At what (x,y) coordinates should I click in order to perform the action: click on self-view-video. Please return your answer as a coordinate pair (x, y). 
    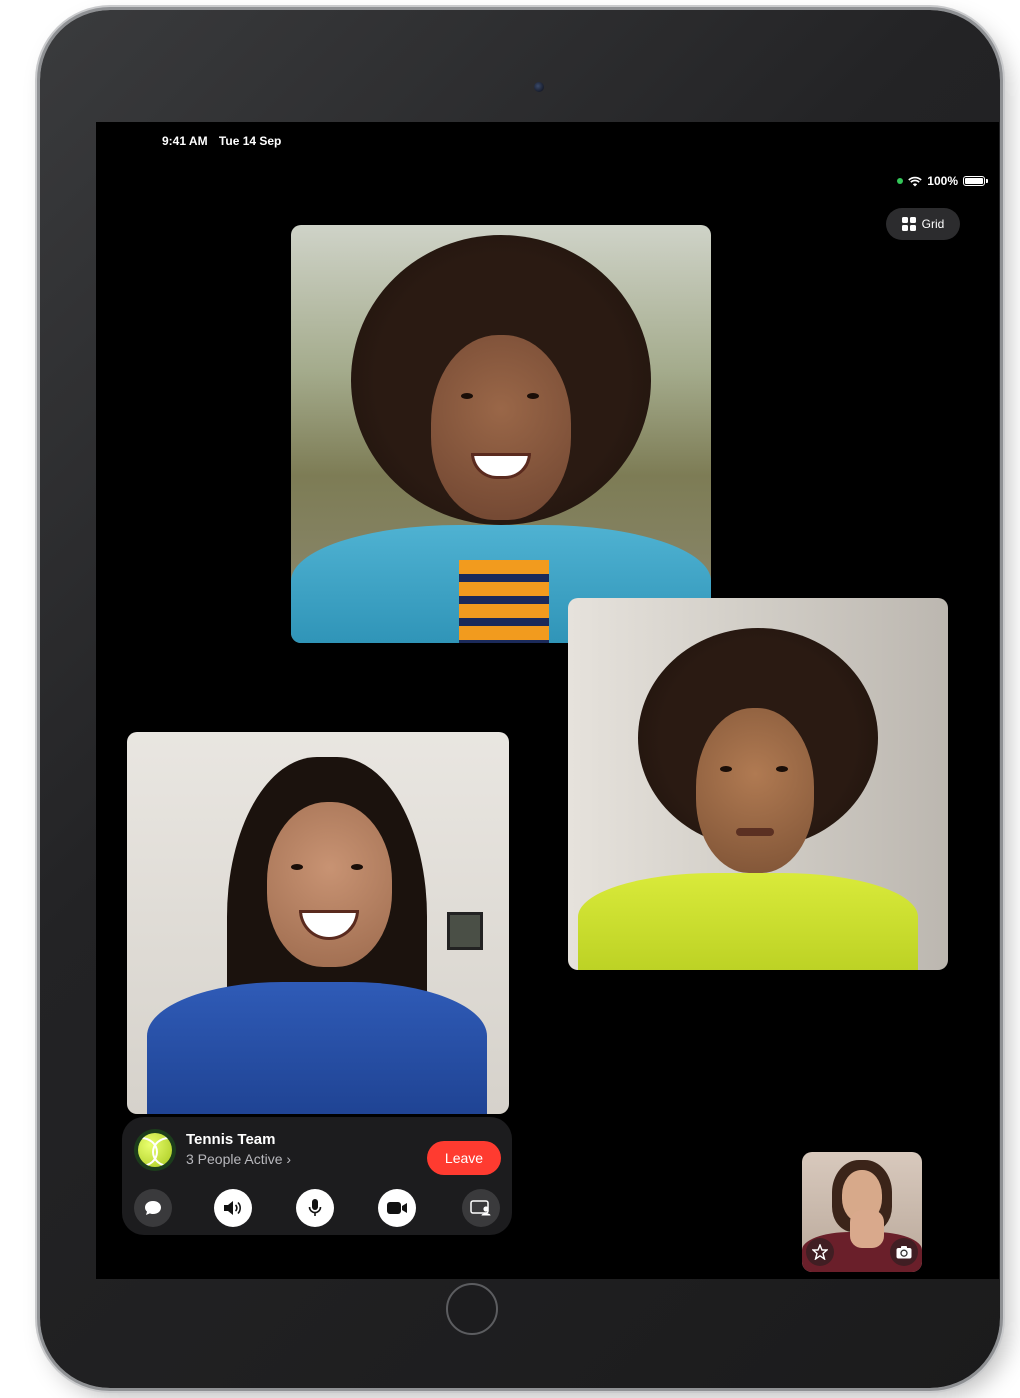
    Looking at the image, I should click on (862, 1212).